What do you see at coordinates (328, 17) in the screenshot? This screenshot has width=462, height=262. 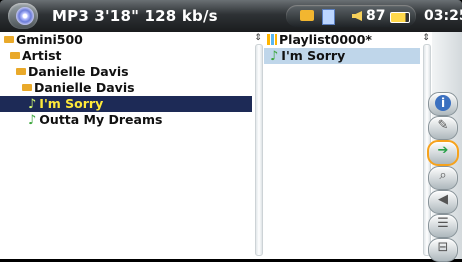 I see `card-icon` at bounding box center [328, 17].